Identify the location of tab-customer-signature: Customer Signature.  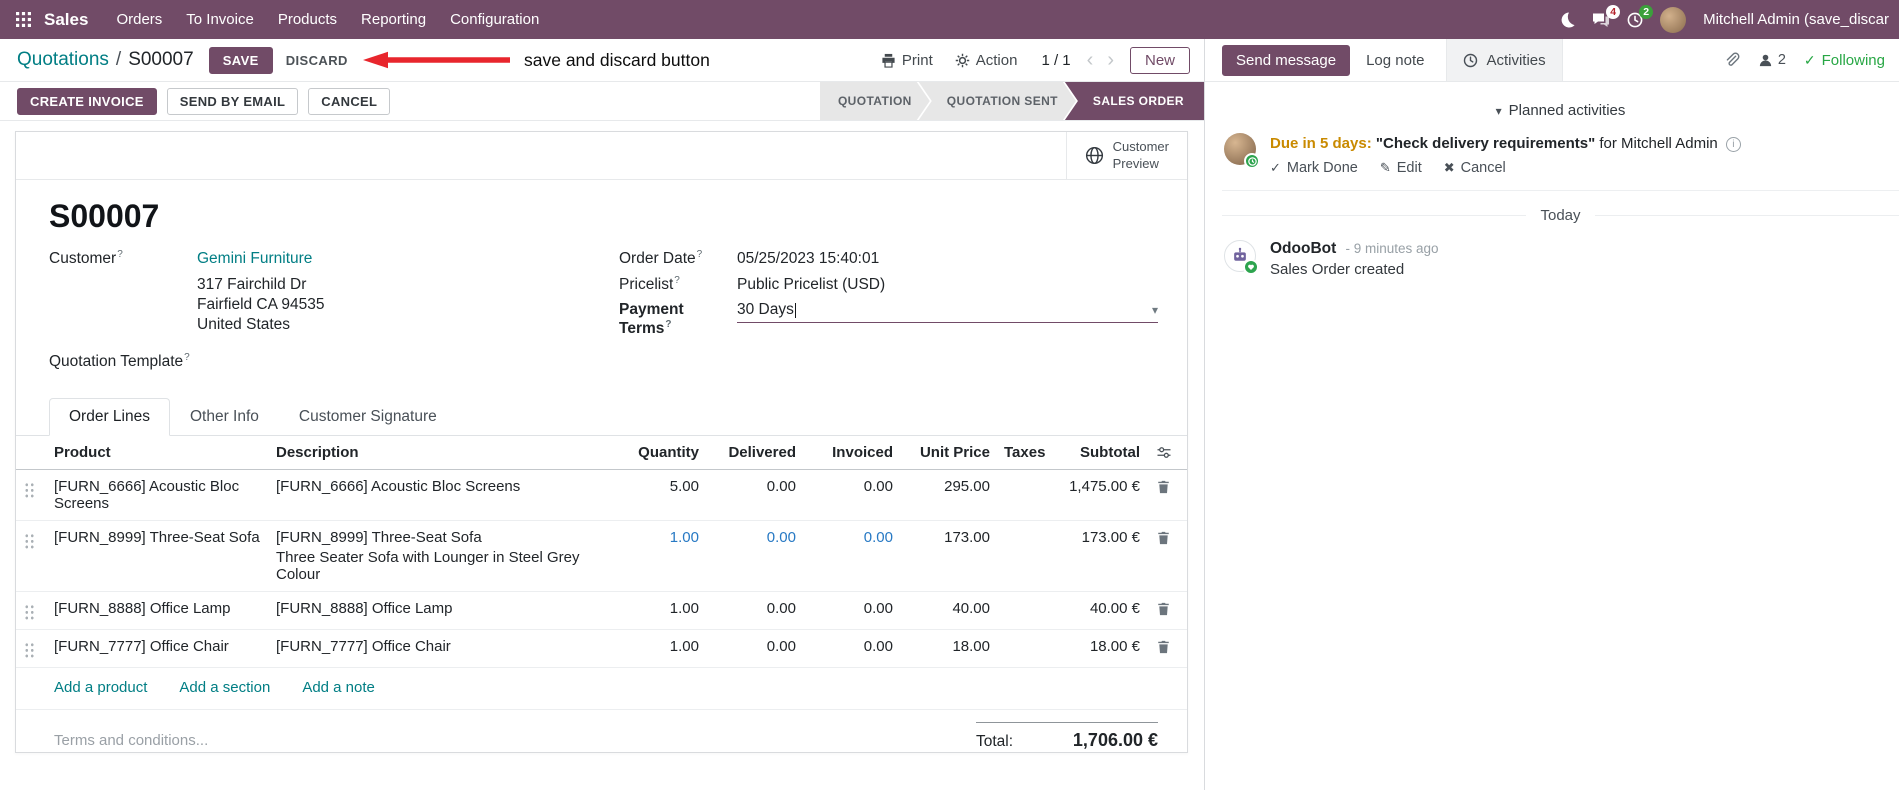
(368, 417).